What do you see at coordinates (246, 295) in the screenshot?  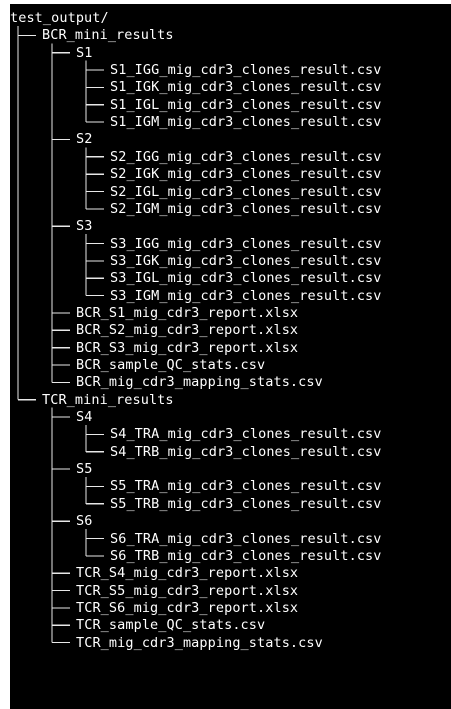 I see `tree-file-item: S3_IGM_mig_cdr3_clones_result.csv` at bounding box center [246, 295].